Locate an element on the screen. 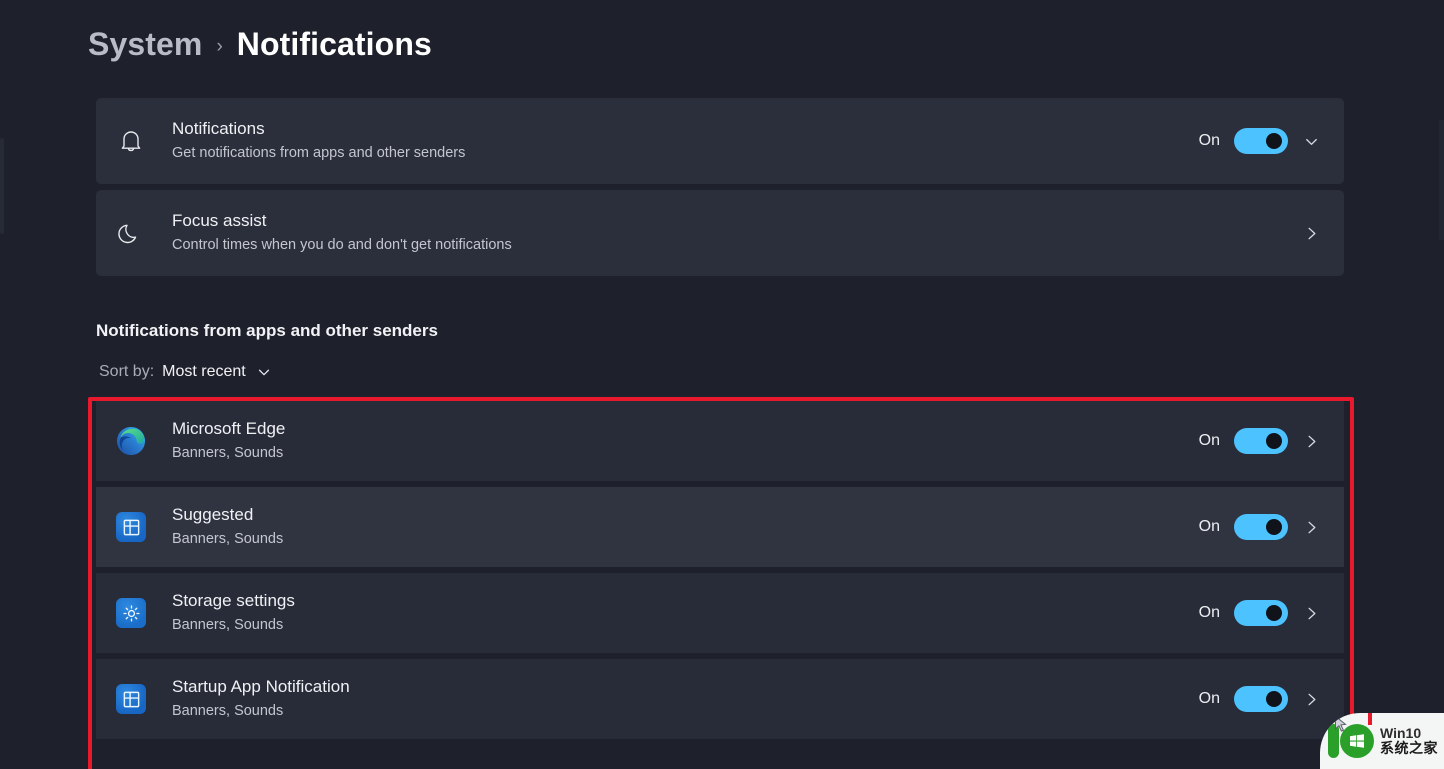 Image resolution: width=1444 pixels, height=769 pixels. notifications-toggle is located at coordinates (1261, 141).